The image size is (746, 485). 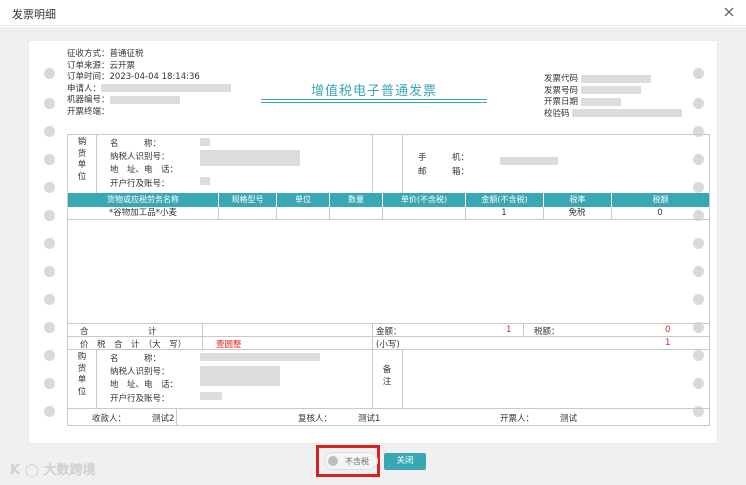 I want to click on toggle-knob, so click(x=333, y=461).